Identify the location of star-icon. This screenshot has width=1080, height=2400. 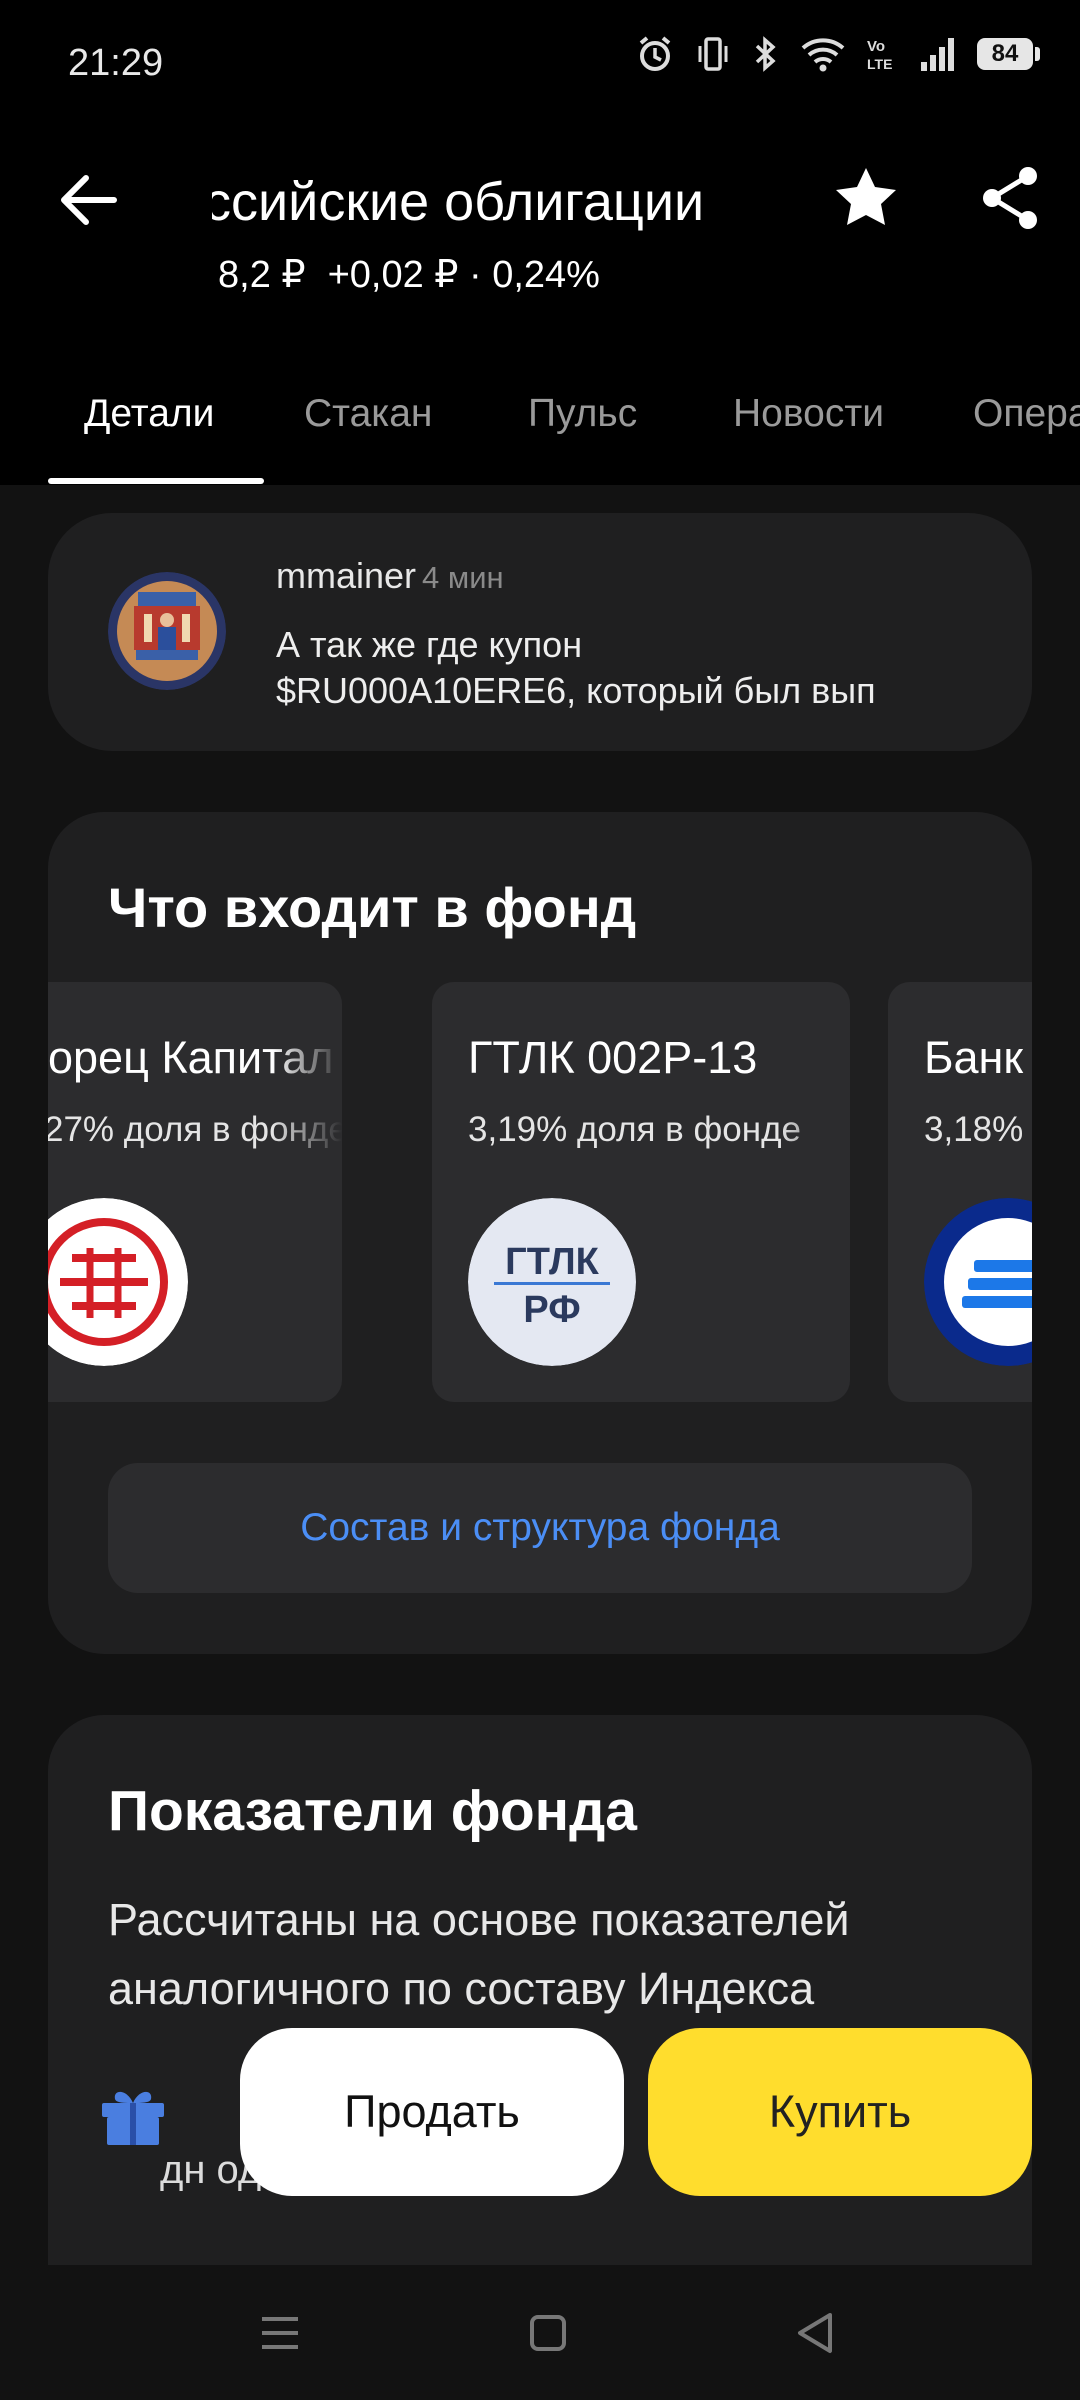
(866, 198).